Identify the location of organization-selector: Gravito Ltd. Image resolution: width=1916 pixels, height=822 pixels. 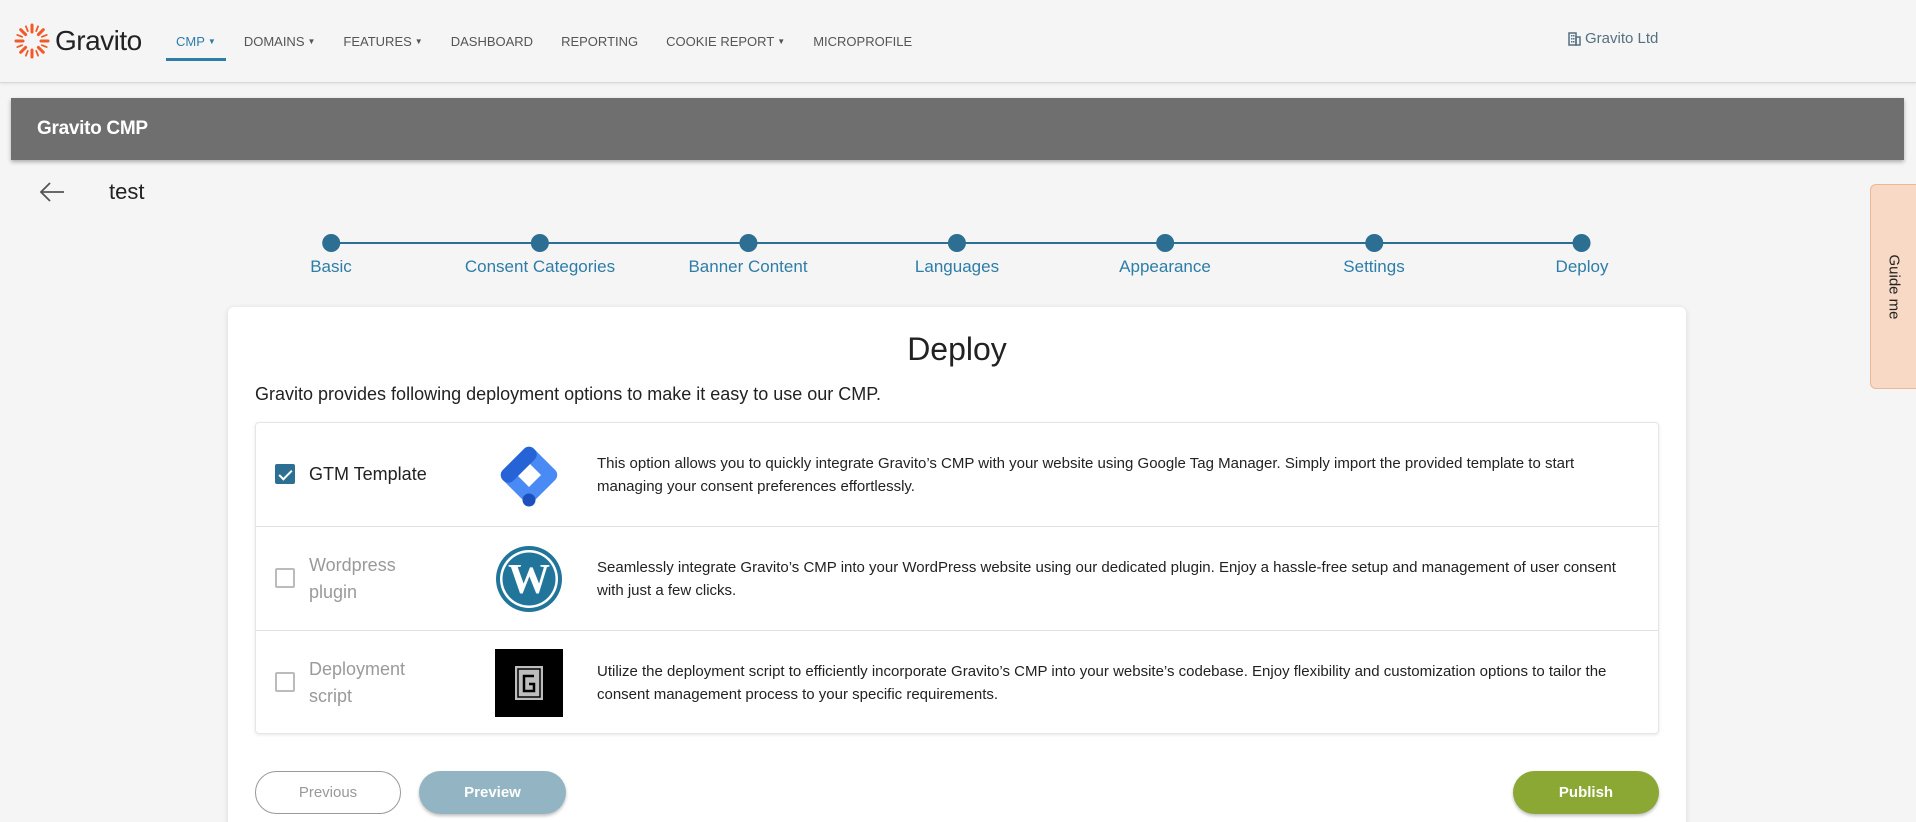
(1613, 38).